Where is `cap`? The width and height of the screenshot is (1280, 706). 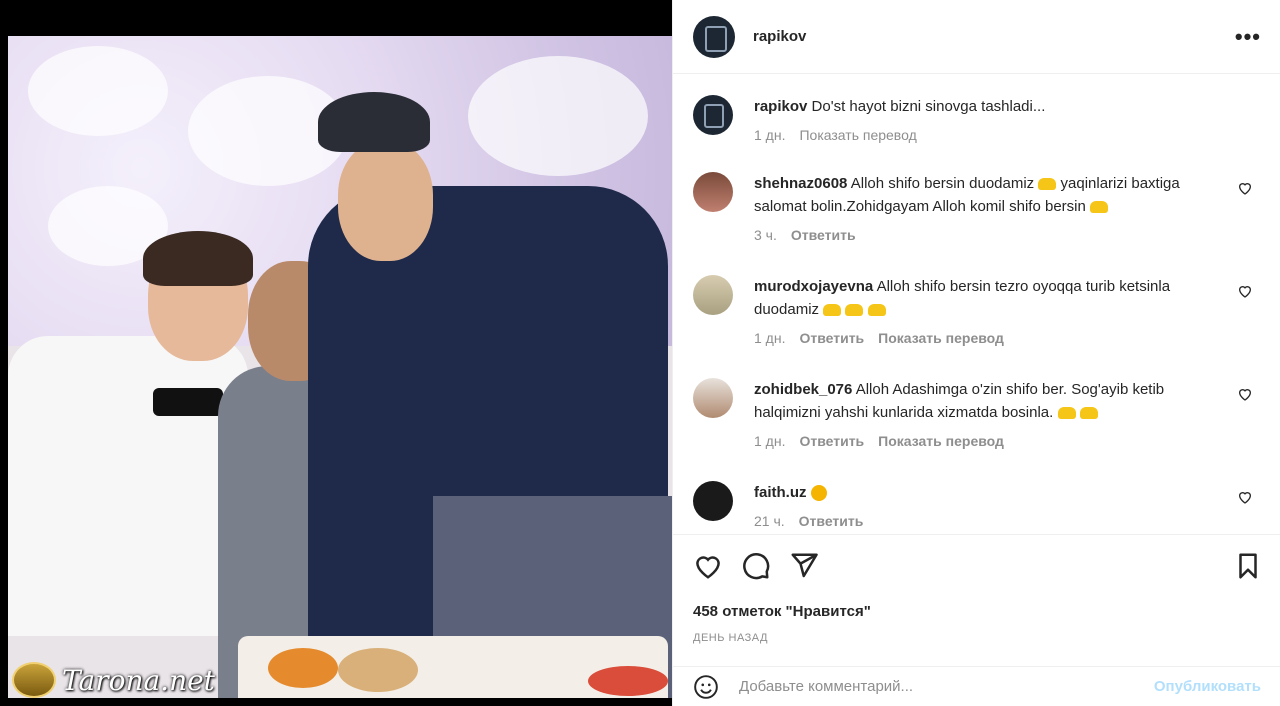 cap is located at coordinates (374, 122).